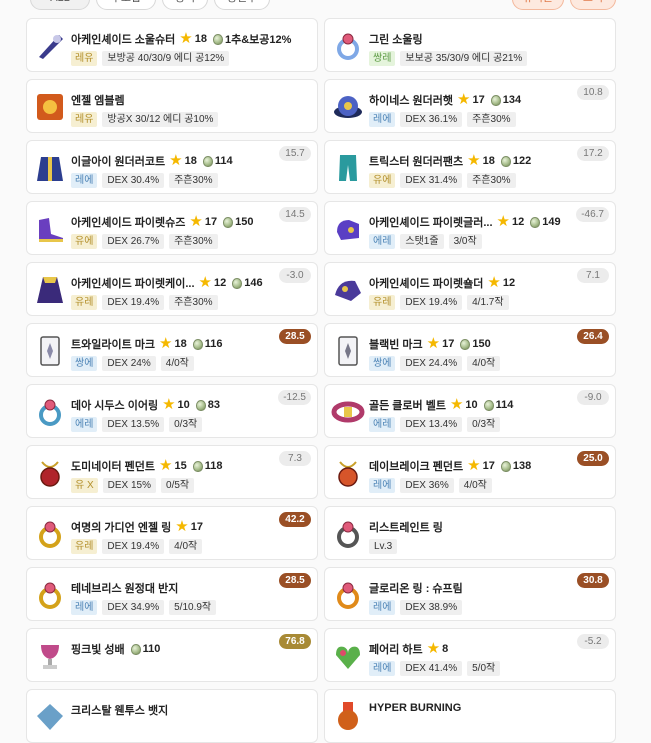 The height and width of the screenshot is (743, 651). I want to click on equipment-card: 리스트레인트 링 Lv.3, so click(470, 533).